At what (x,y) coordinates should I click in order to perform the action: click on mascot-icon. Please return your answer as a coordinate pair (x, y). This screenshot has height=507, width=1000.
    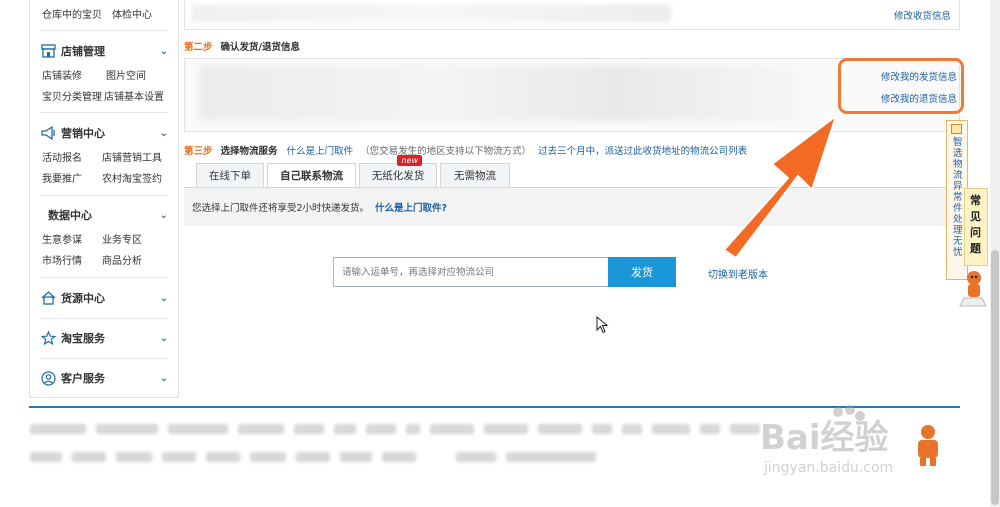
    Looking at the image, I should click on (973, 289).